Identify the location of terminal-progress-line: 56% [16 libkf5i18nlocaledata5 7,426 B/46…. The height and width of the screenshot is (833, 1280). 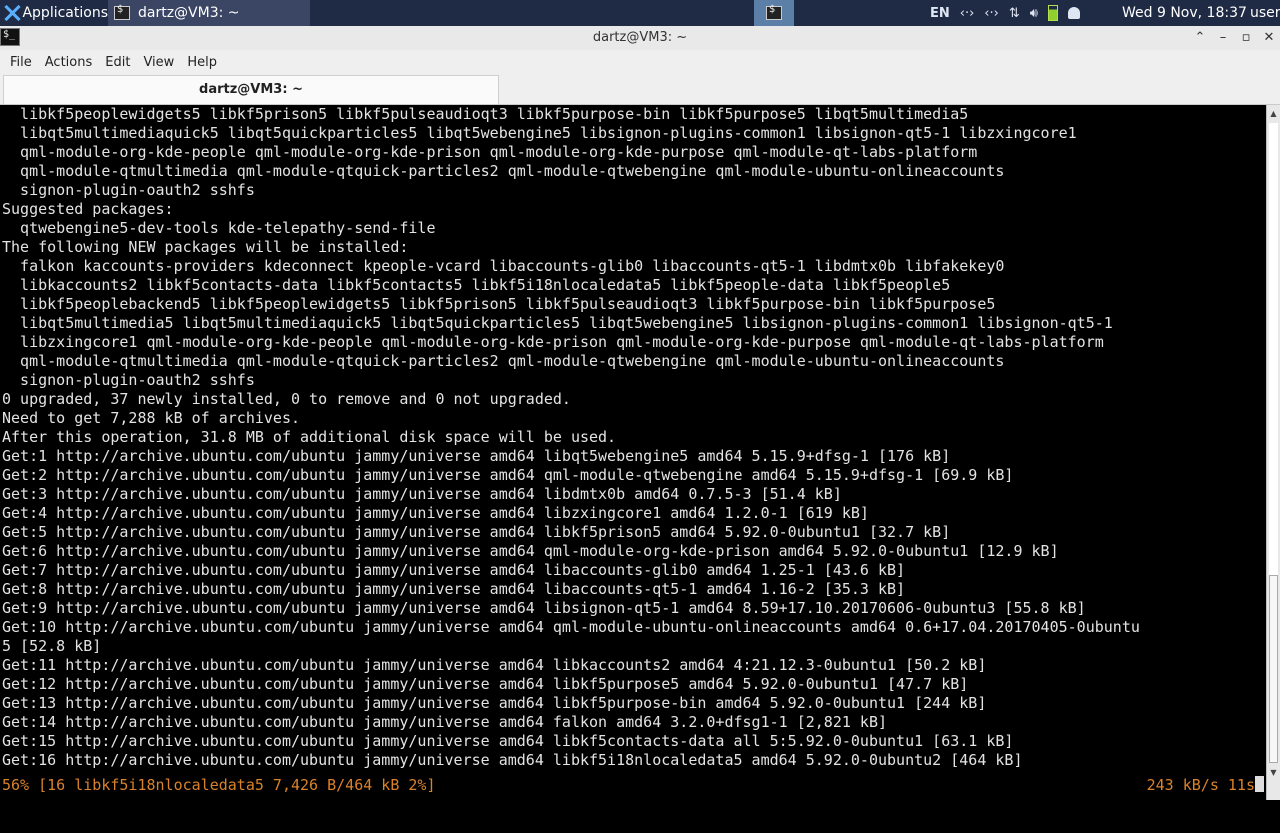
(633, 785).